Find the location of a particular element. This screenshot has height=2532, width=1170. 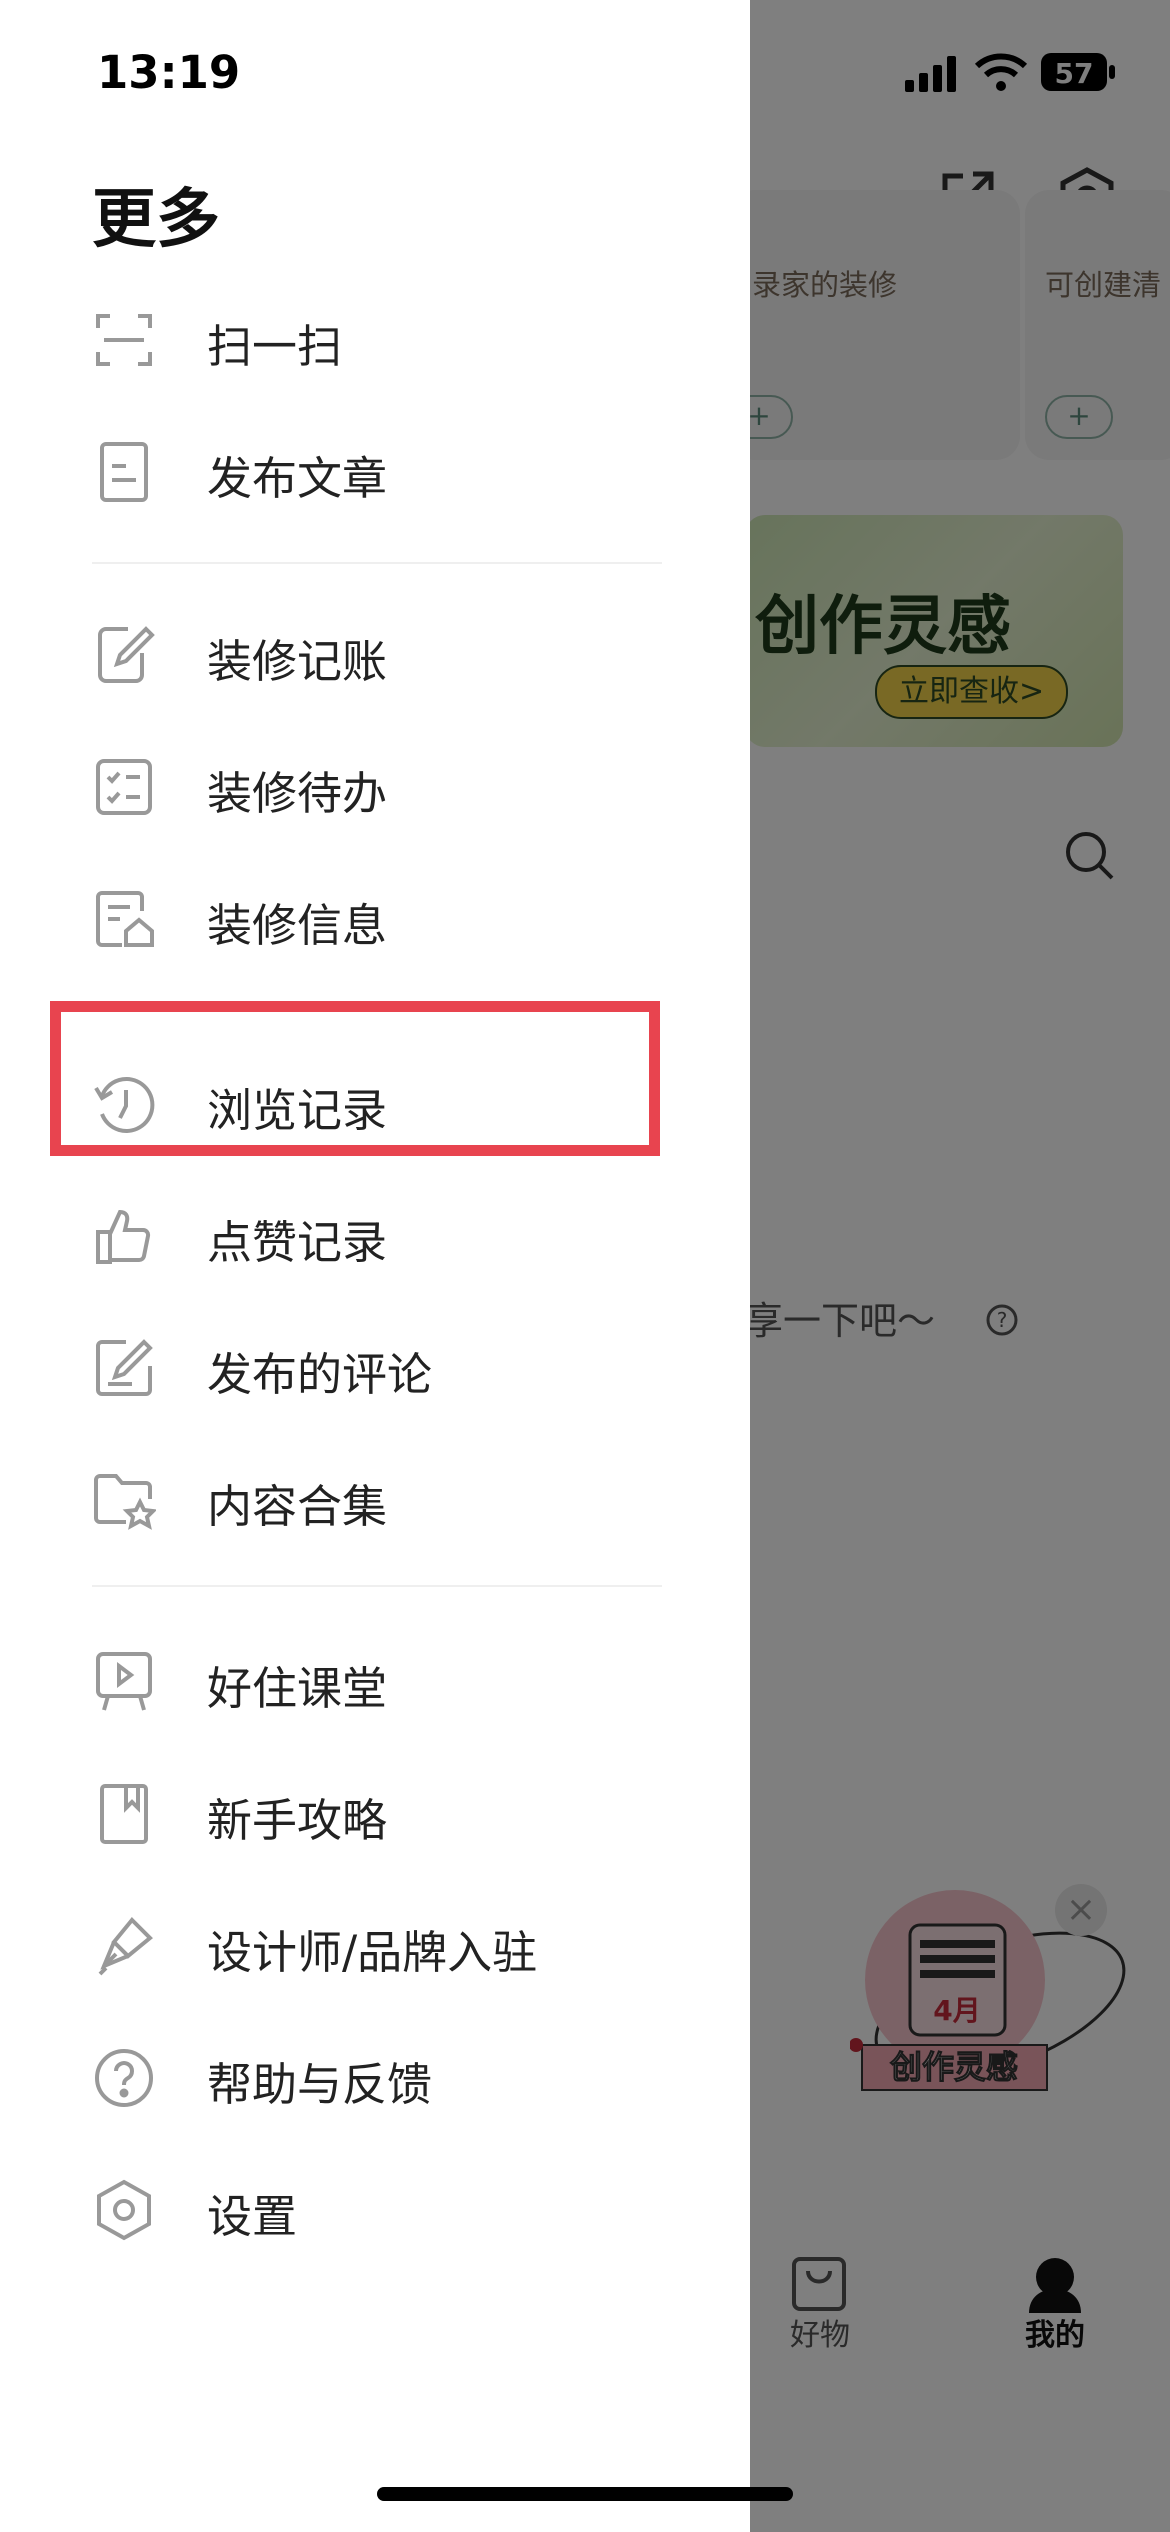

menu-label-guide: 新手攻略 is located at coordinates (297, 1820).